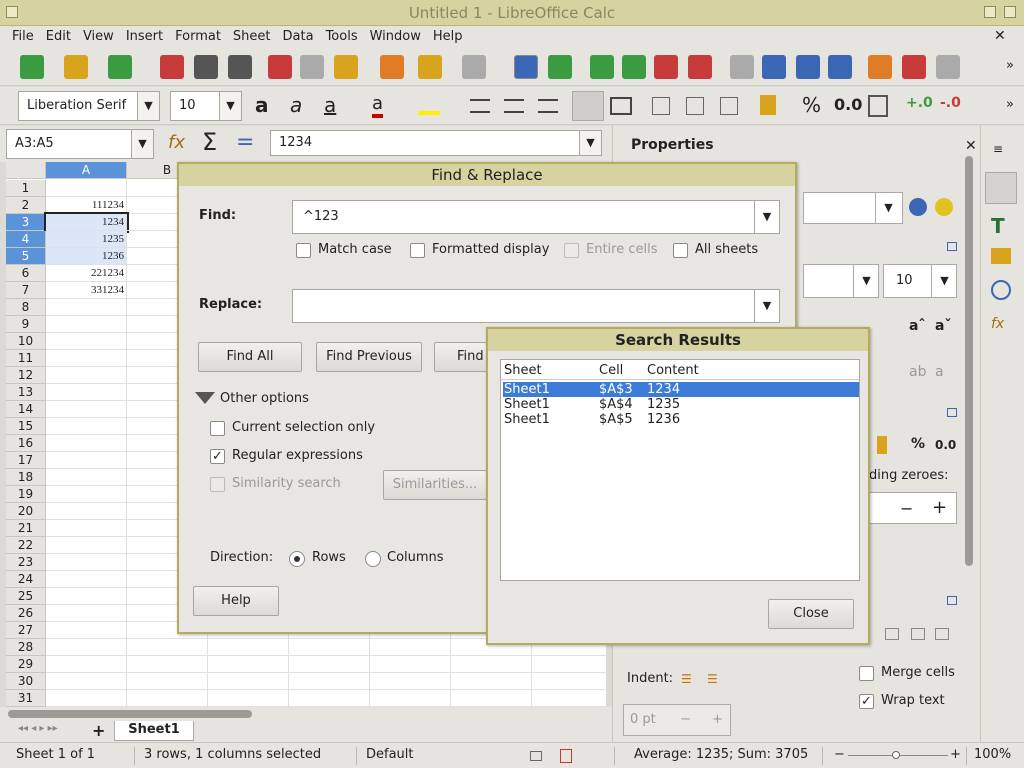 This screenshot has width=1024, height=768. I want to click on grid-cell: 1236, so click(86, 256).